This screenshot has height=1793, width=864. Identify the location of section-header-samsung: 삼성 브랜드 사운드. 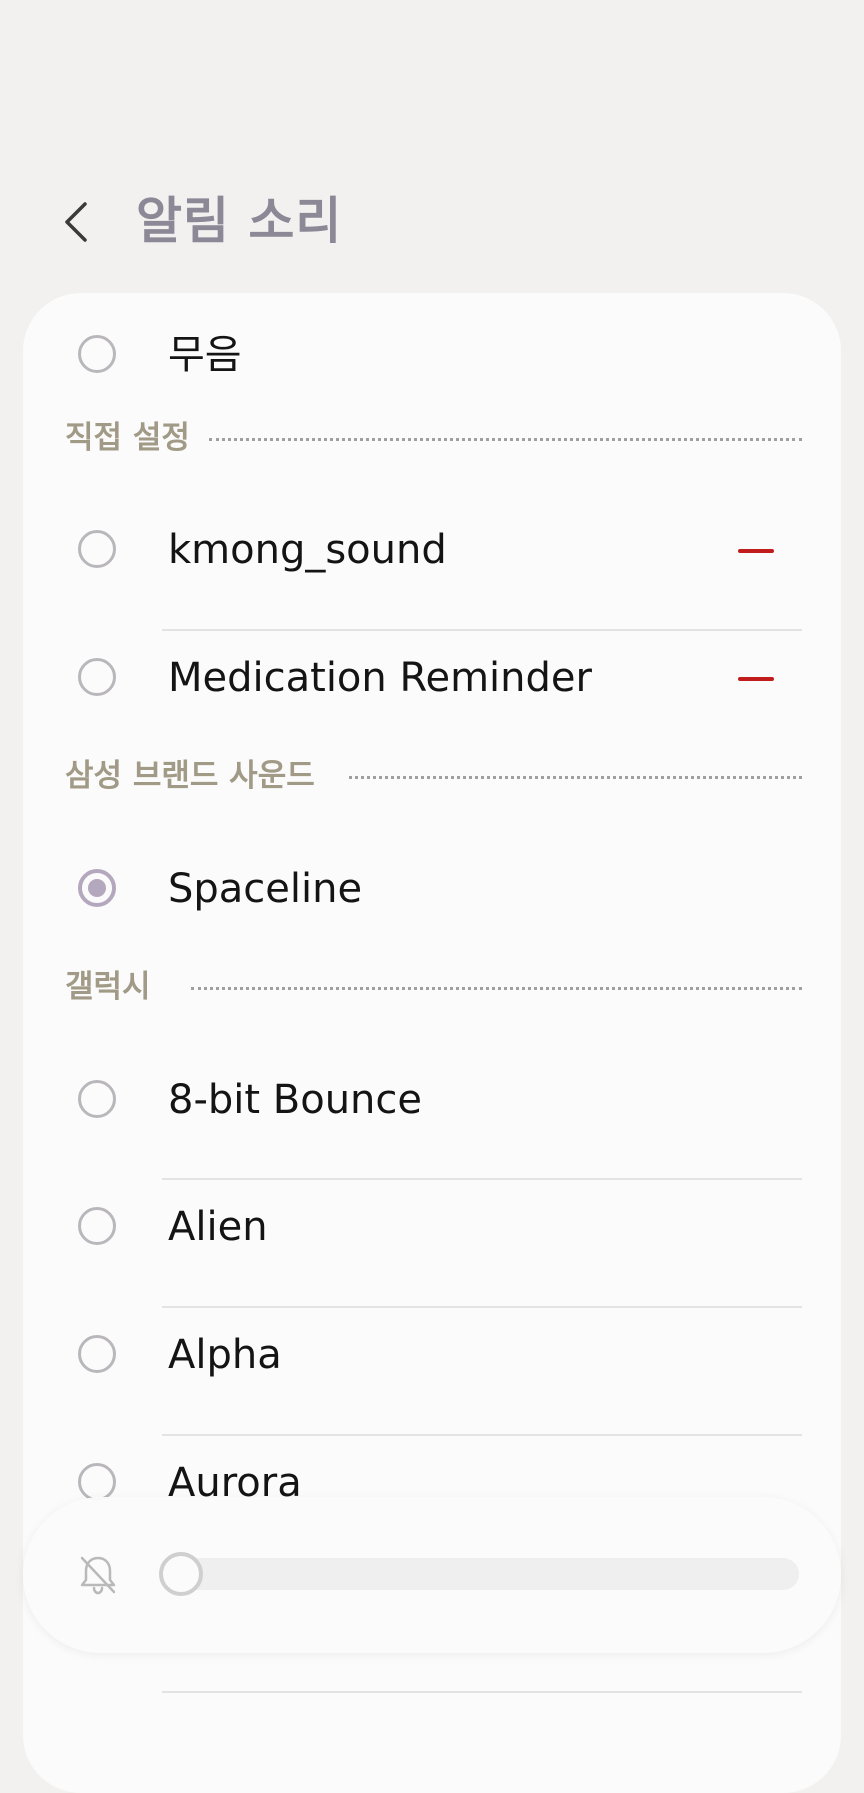
(432, 777).